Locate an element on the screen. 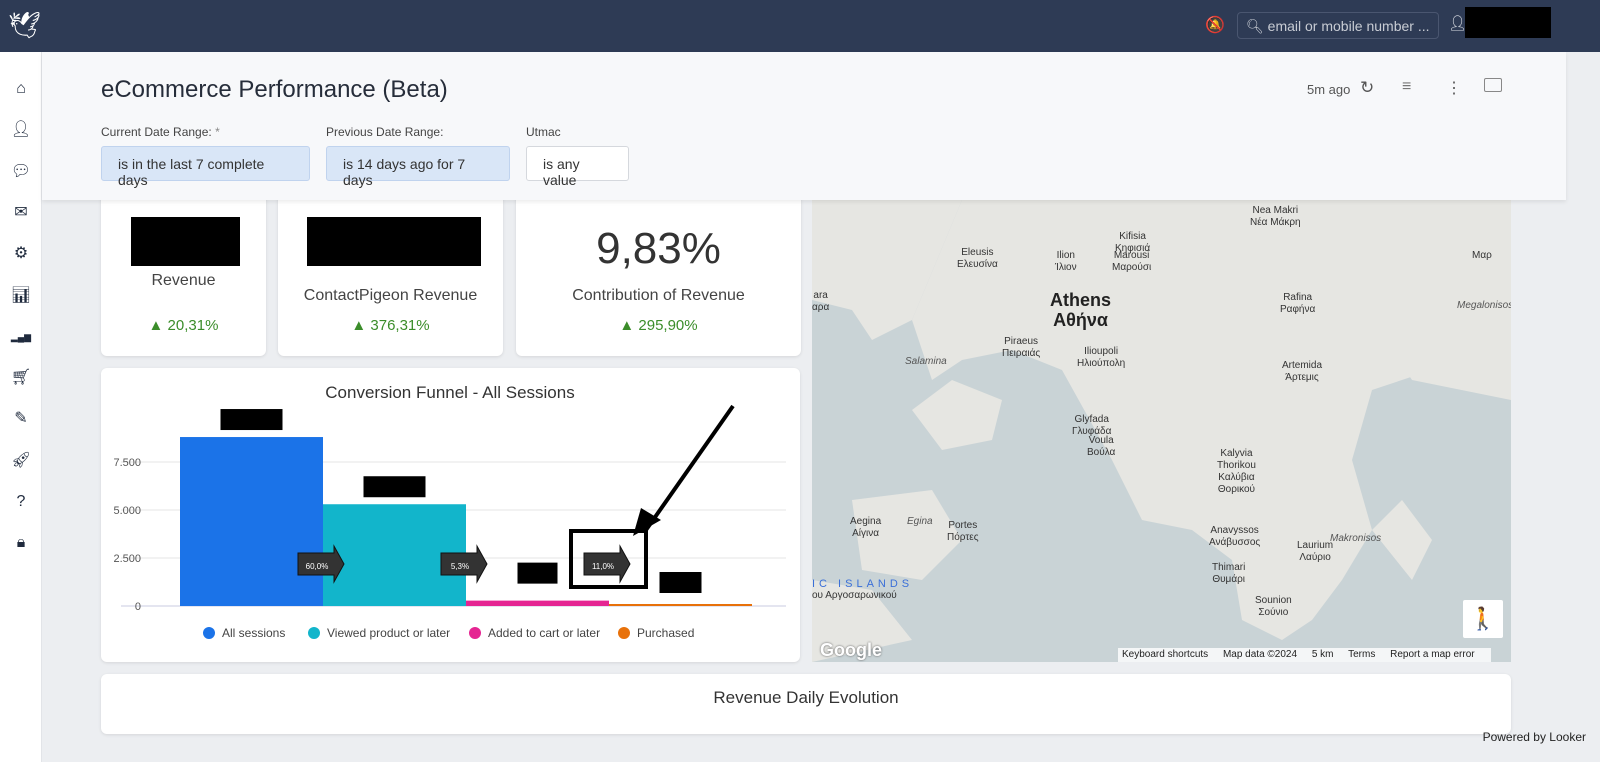 This screenshot has height=762, width=1600. previous-date-range-filter: is 14 days ago for 7 days is located at coordinates (418, 167).